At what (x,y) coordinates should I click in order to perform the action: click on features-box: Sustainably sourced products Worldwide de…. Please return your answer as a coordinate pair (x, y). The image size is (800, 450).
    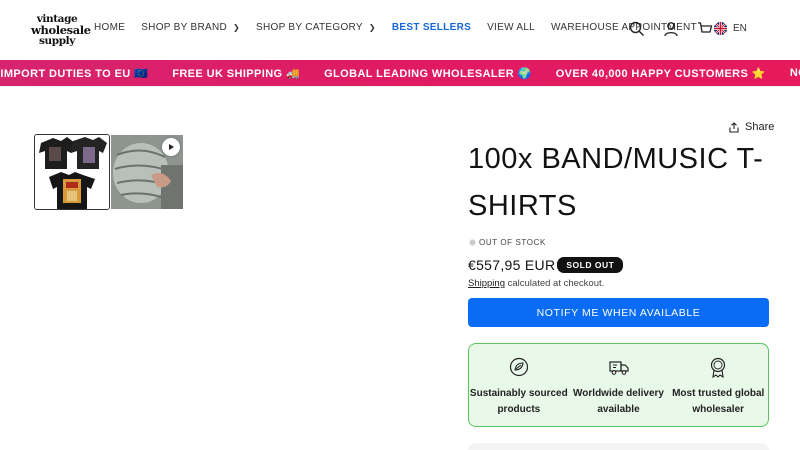
    Looking at the image, I should click on (618, 385).